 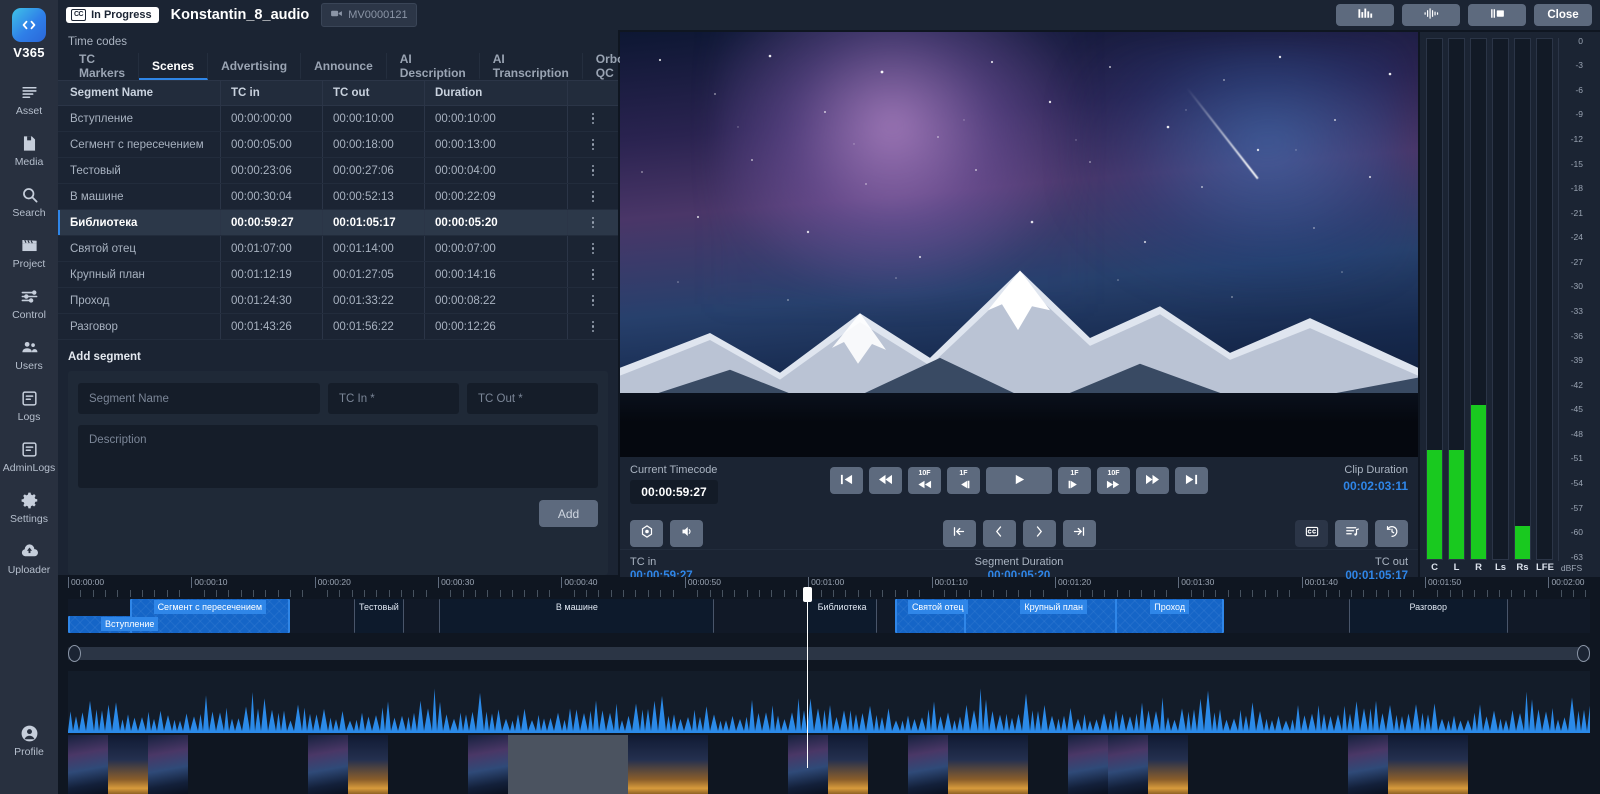 What do you see at coordinates (199, 398) in the screenshot?
I see `segment-name-input` at bounding box center [199, 398].